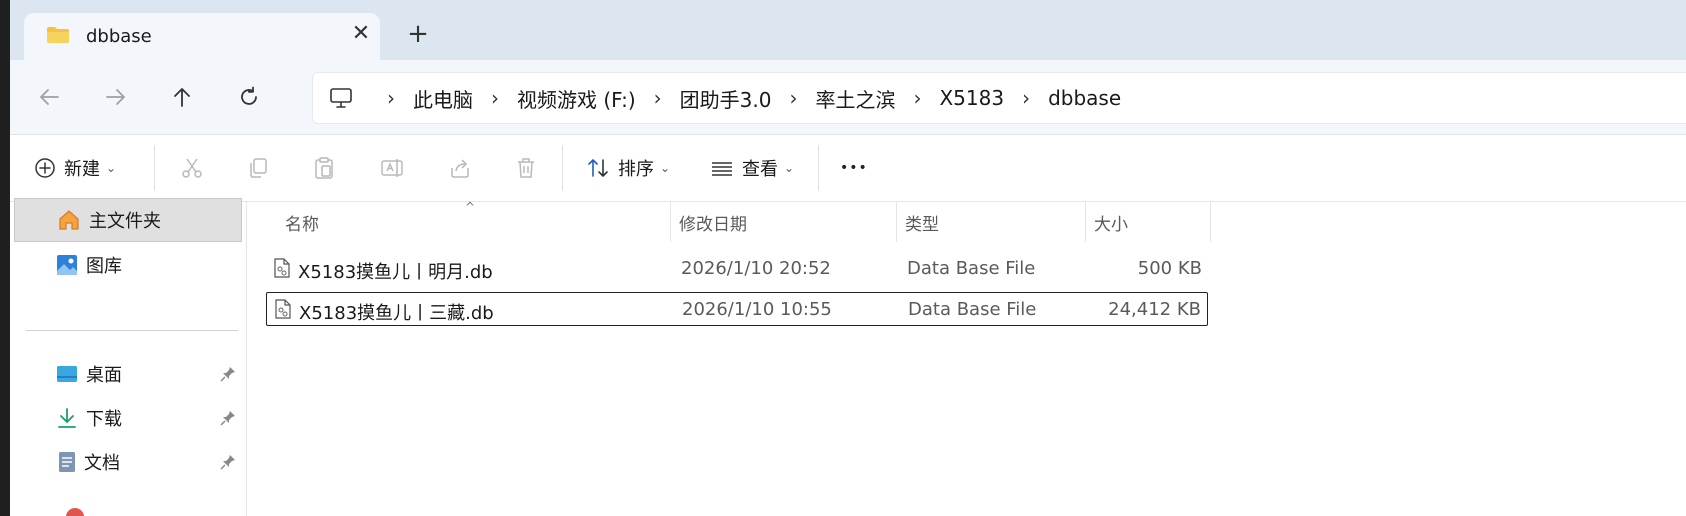 The height and width of the screenshot is (516, 1686). Describe the element at coordinates (752, 168) in the screenshot. I see `view-button: 查看 ⌄` at that location.